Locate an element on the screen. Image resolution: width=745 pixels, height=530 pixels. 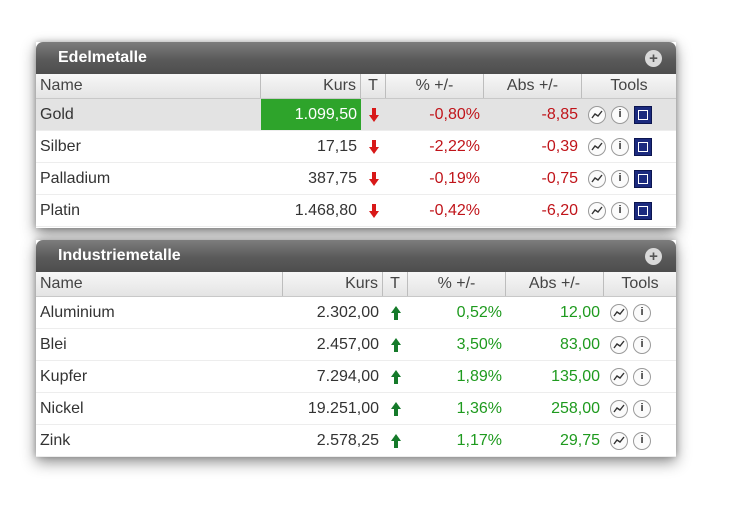
table-row: Gold 1.099,50 -0,80% -8,85 i is located at coordinates (356, 115).